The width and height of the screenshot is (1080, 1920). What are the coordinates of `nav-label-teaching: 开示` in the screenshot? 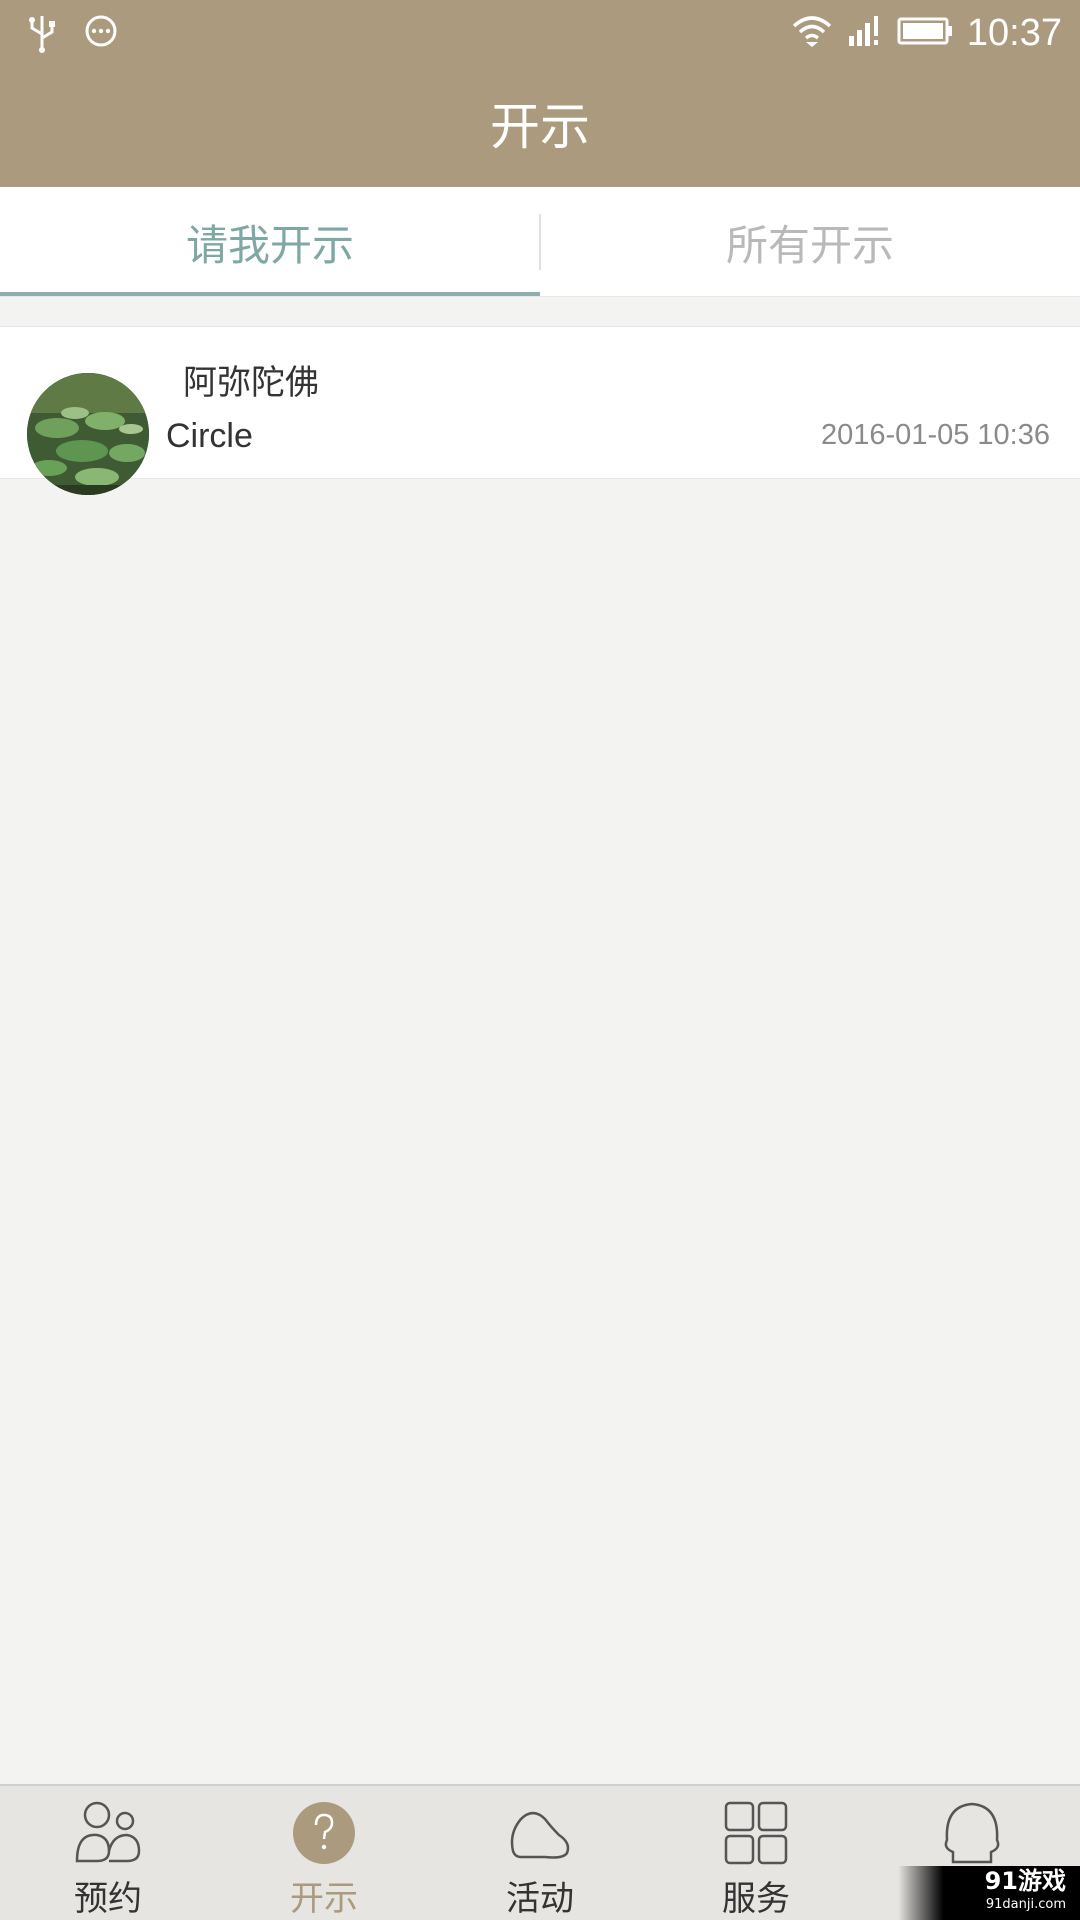 It's located at (324, 1899).